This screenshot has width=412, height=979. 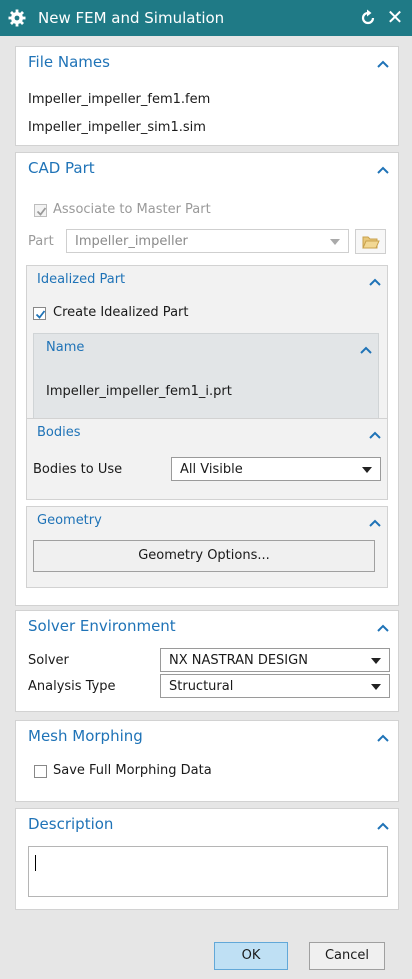 I want to click on cancel-button: Cancel, so click(x=347, y=956).